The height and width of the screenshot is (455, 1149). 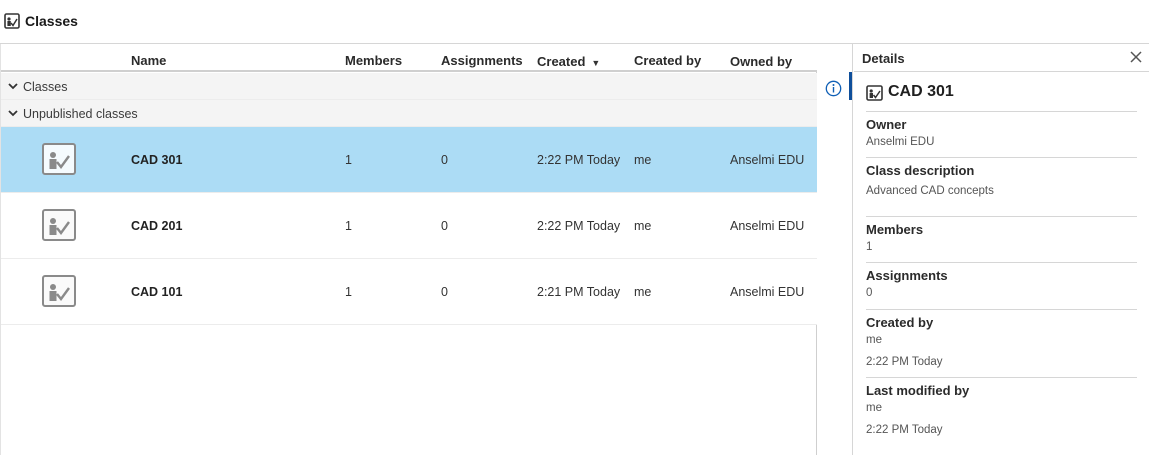 I want to click on column-header-assignments: Assignments, so click(x=482, y=60).